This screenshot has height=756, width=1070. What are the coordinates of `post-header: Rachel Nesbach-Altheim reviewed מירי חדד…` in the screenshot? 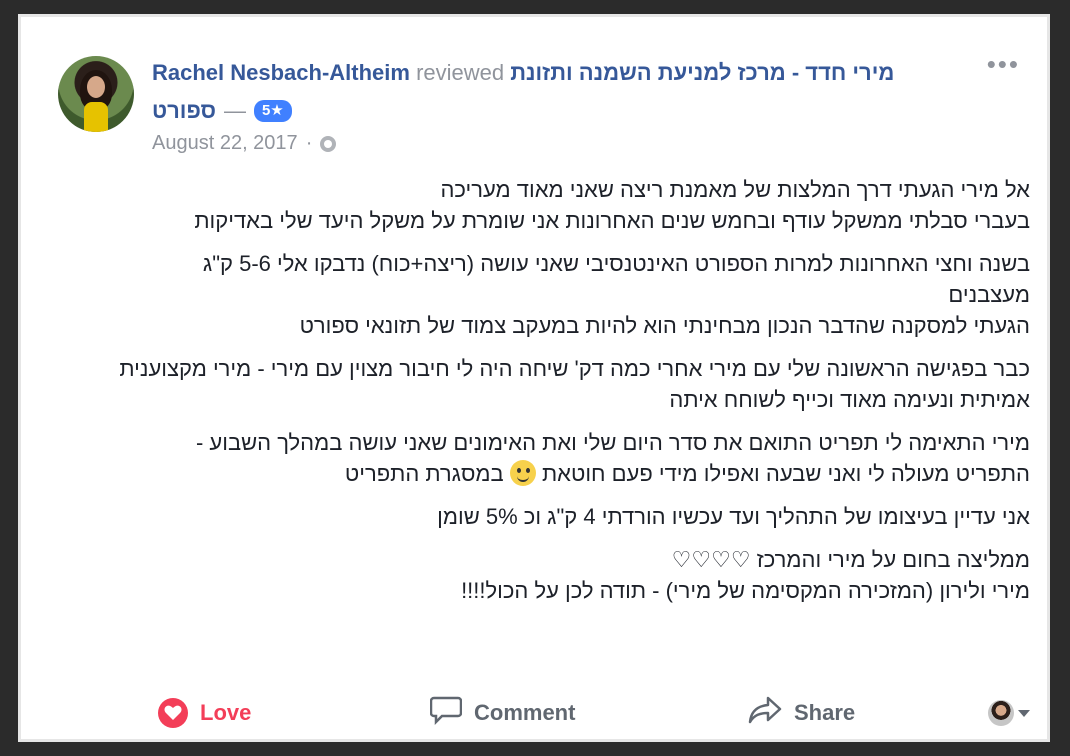 It's located at (572, 73).